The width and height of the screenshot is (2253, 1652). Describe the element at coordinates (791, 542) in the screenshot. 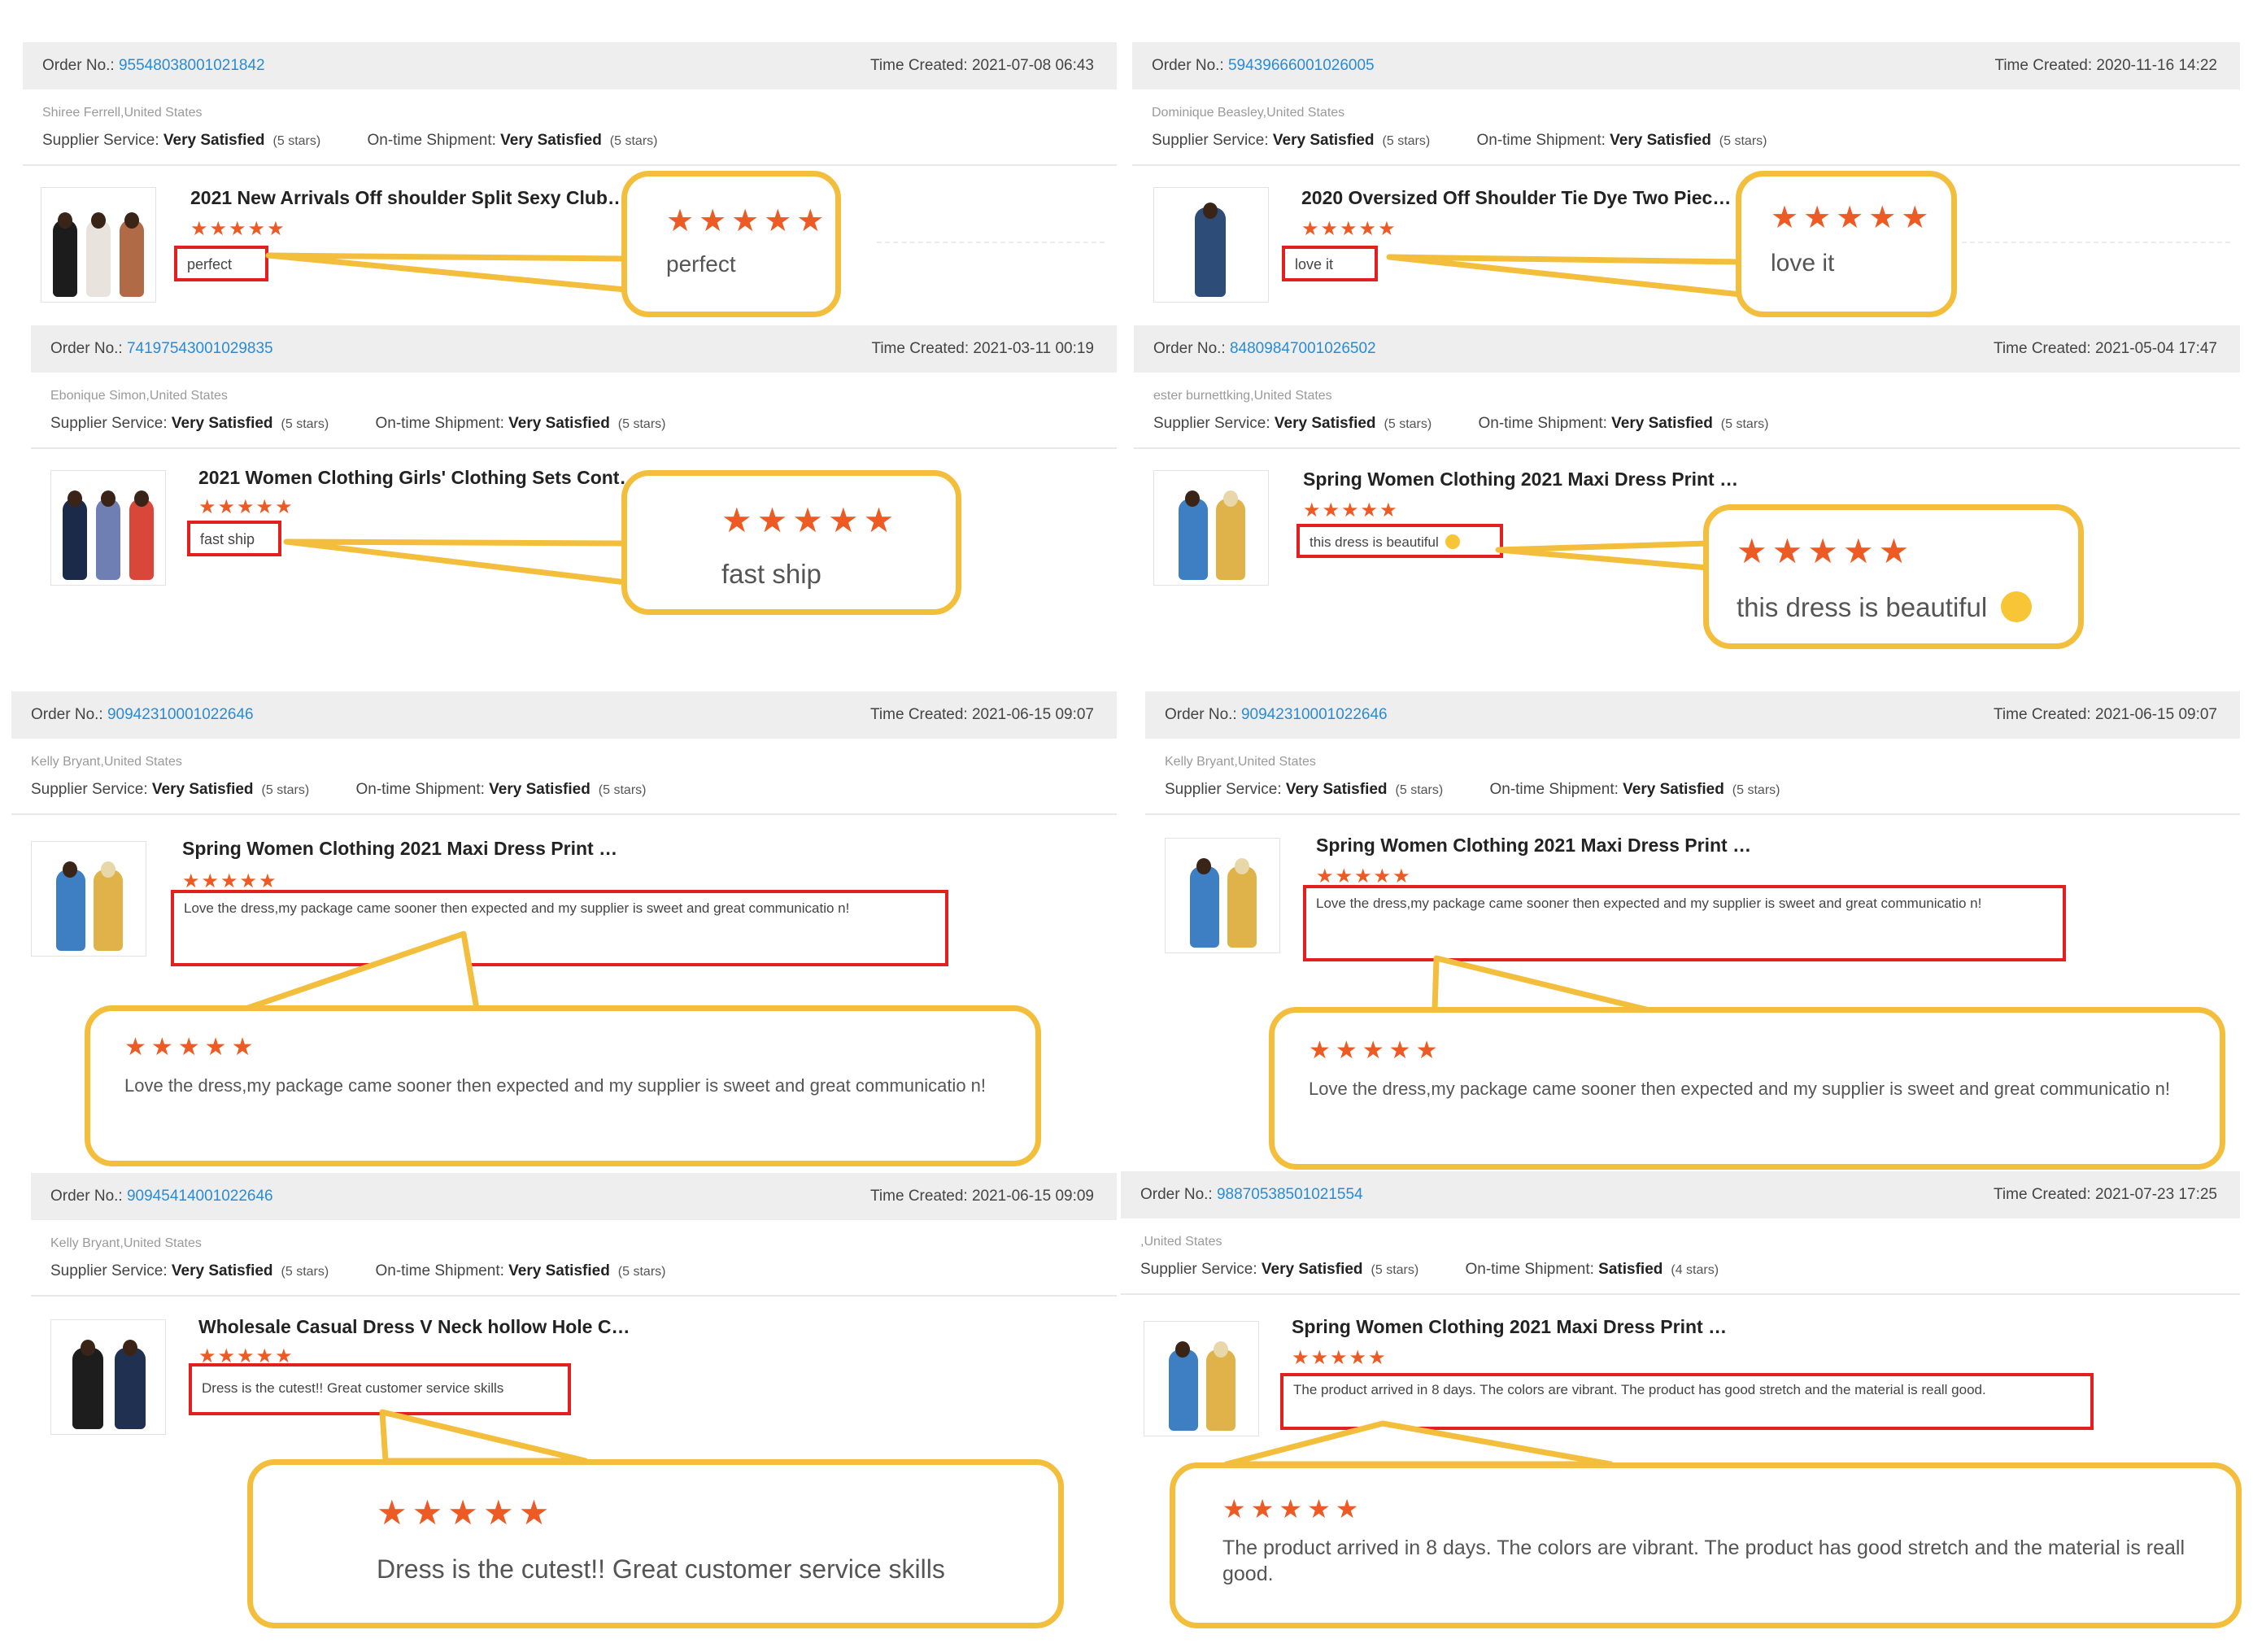

I see `callout-bubble: ★★★★★ fast ship` at that location.